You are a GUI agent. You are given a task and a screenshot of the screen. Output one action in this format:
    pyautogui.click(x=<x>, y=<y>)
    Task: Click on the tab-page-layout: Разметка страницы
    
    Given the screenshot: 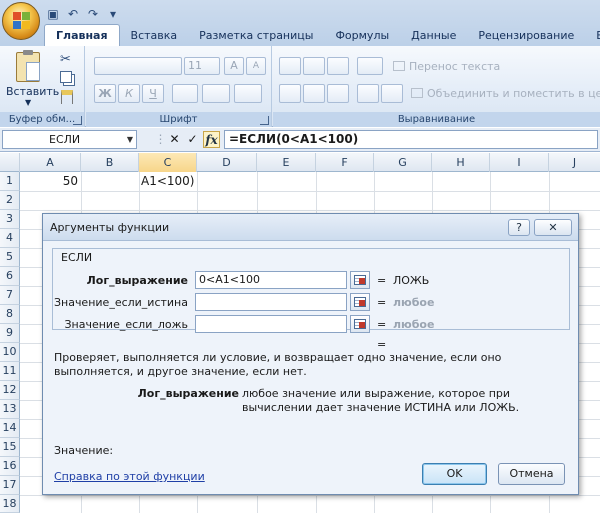 What is the action you would take?
    pyautogui.click(x=256, y=36)
    